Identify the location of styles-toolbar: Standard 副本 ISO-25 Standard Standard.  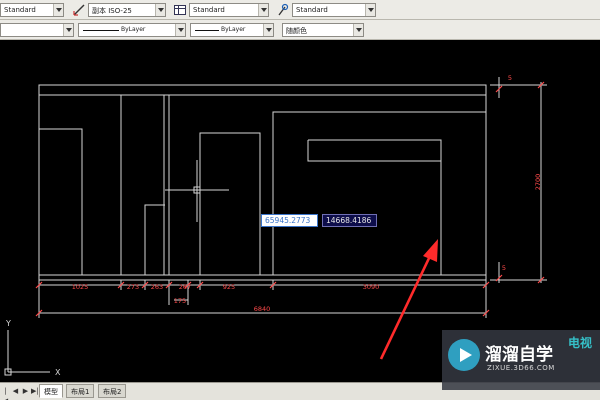
(300, 10).